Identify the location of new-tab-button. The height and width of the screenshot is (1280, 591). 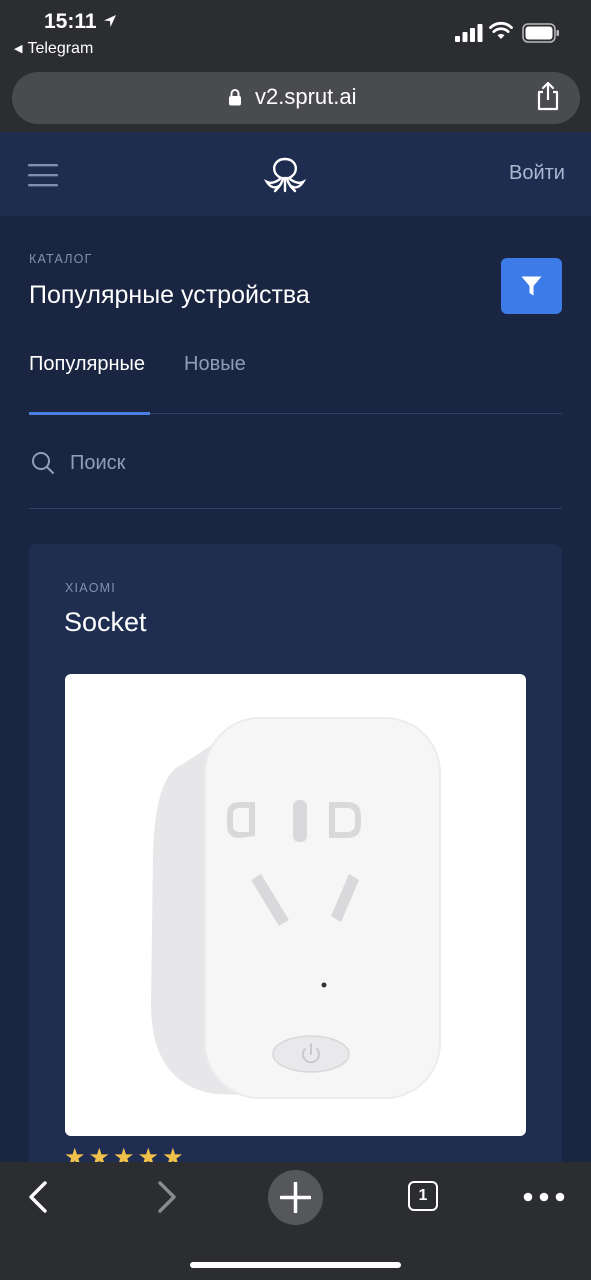
(295, 1197).